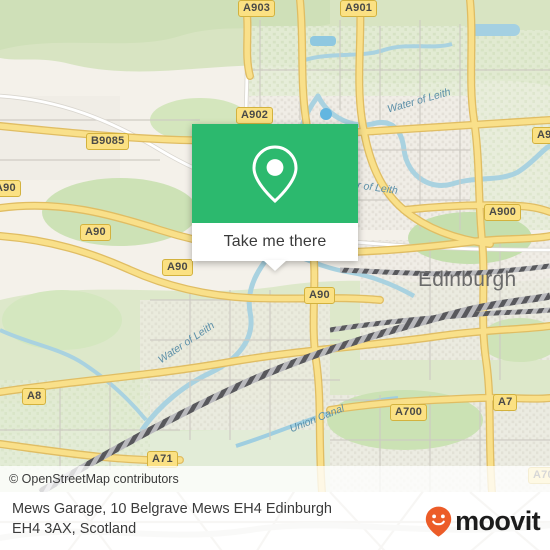 The image size is (550, 550). I want to click on moovit-wordmark: moovit, so click(498, 521).